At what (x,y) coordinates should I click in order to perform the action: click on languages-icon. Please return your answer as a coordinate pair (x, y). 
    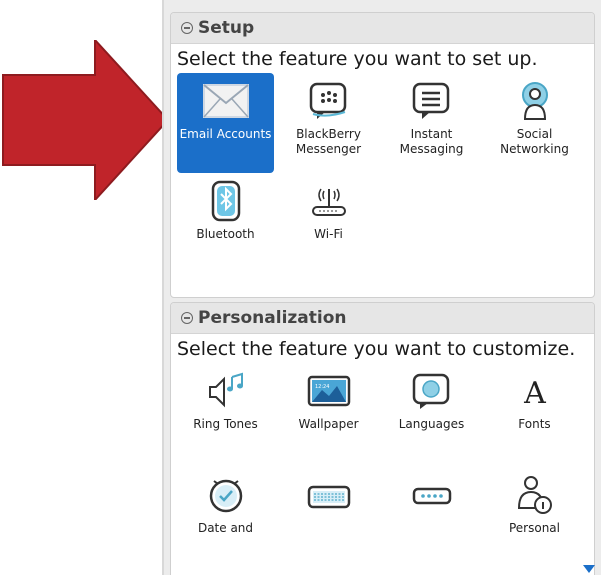
    Looking at the image, I should click on (432, 391).